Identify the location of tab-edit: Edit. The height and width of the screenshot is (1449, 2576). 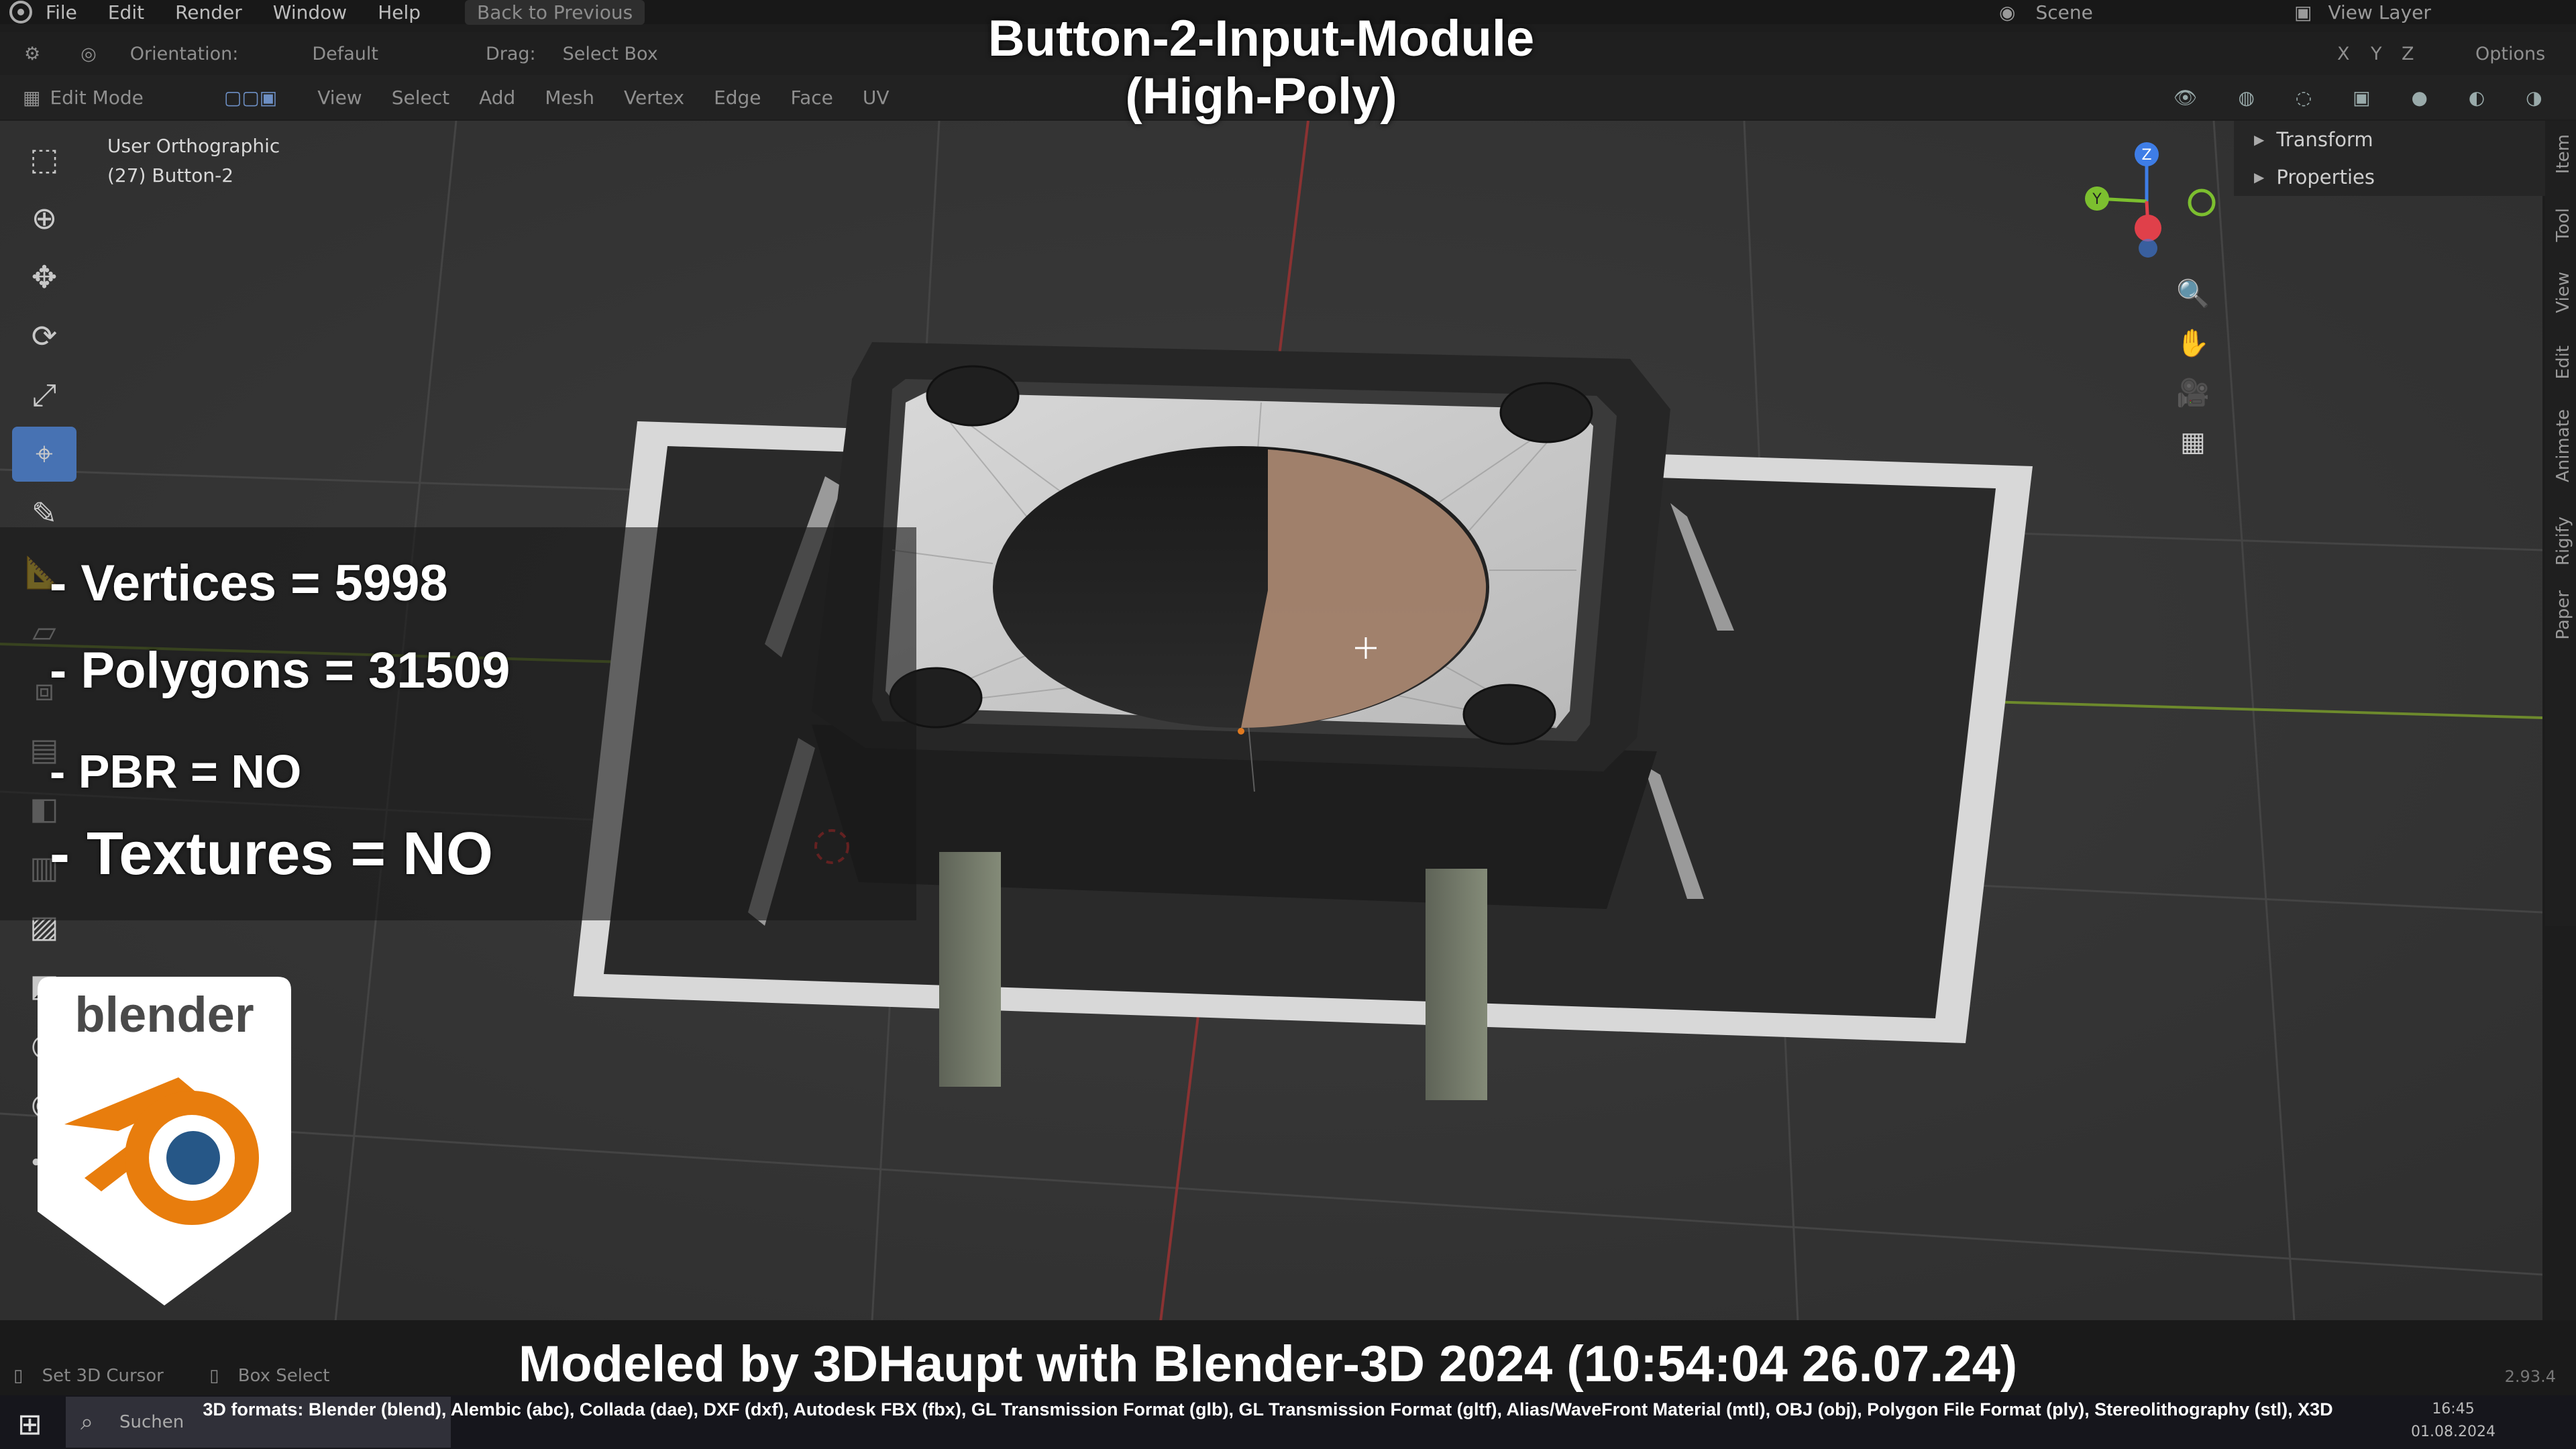
(2563, 362).